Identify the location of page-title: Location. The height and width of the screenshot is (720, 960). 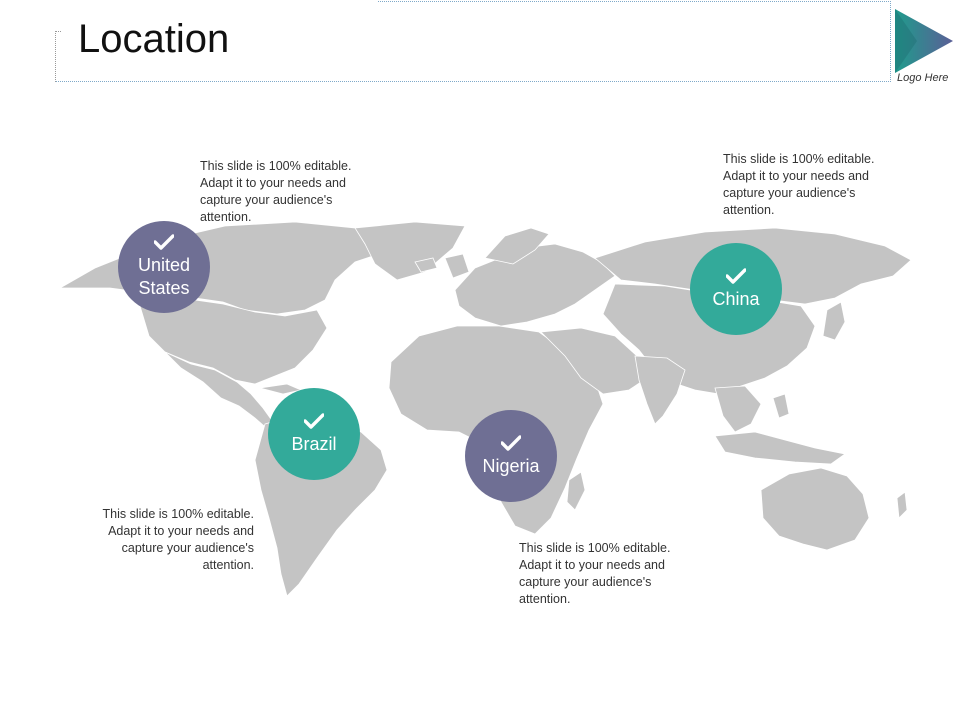
(154, 39).